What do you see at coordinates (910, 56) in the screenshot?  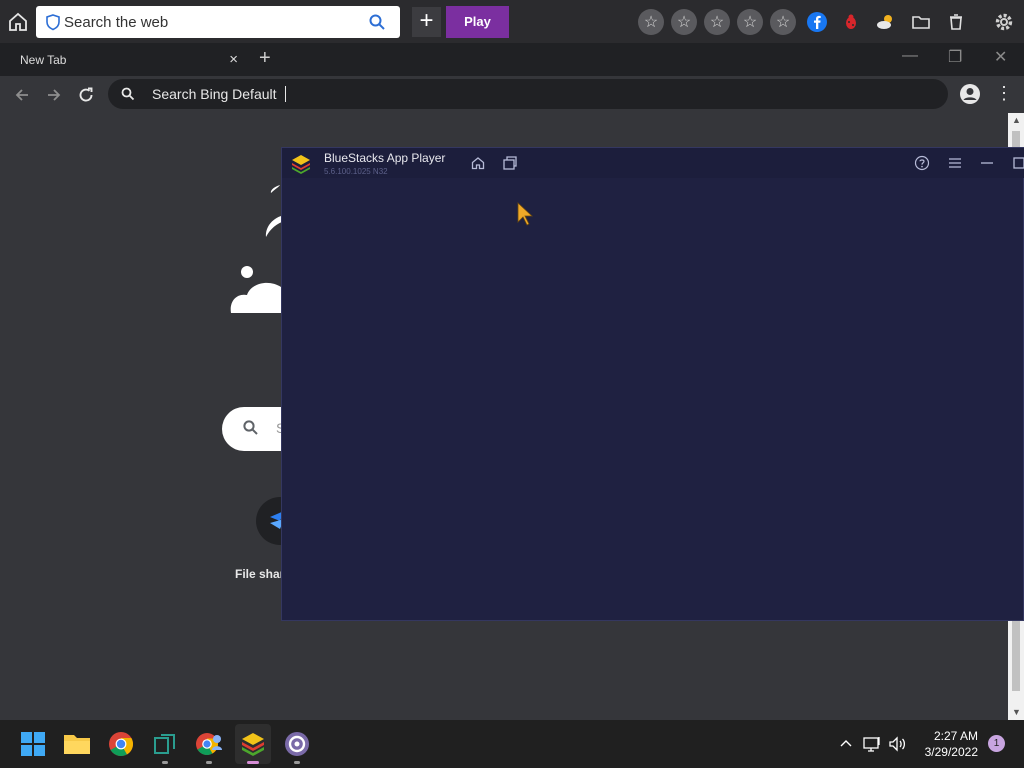 I see `minimize-icon: —` at bounding box center [910, 56].